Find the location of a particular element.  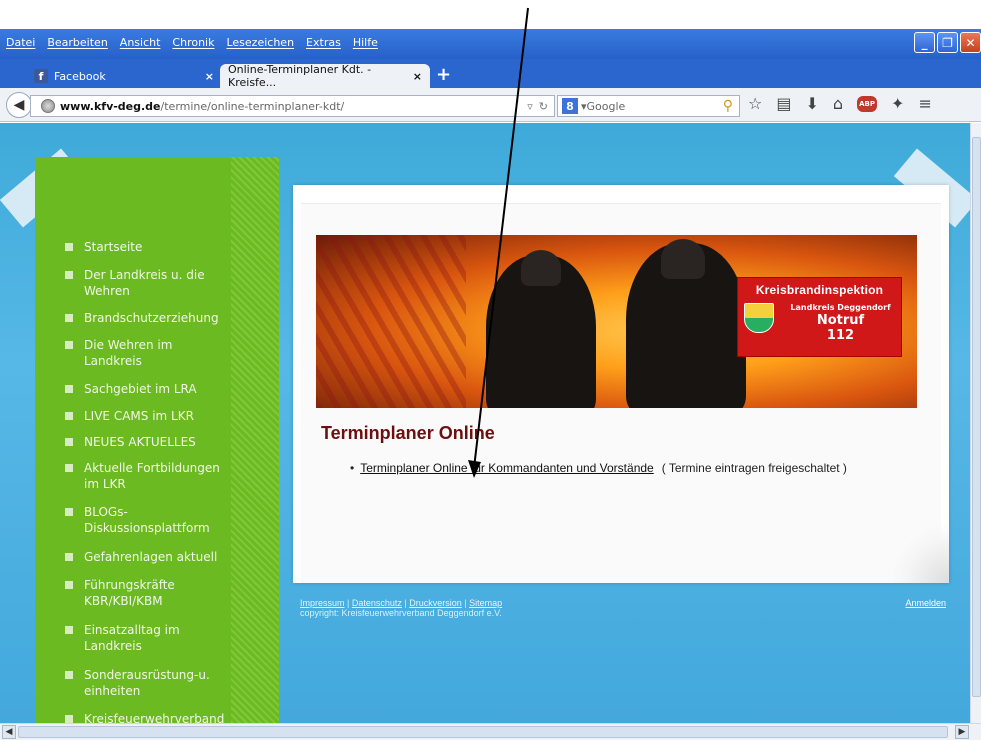

sidebar-item-label: Sonderausrüstung-u. einheiten is located at coordinates (147, 683).